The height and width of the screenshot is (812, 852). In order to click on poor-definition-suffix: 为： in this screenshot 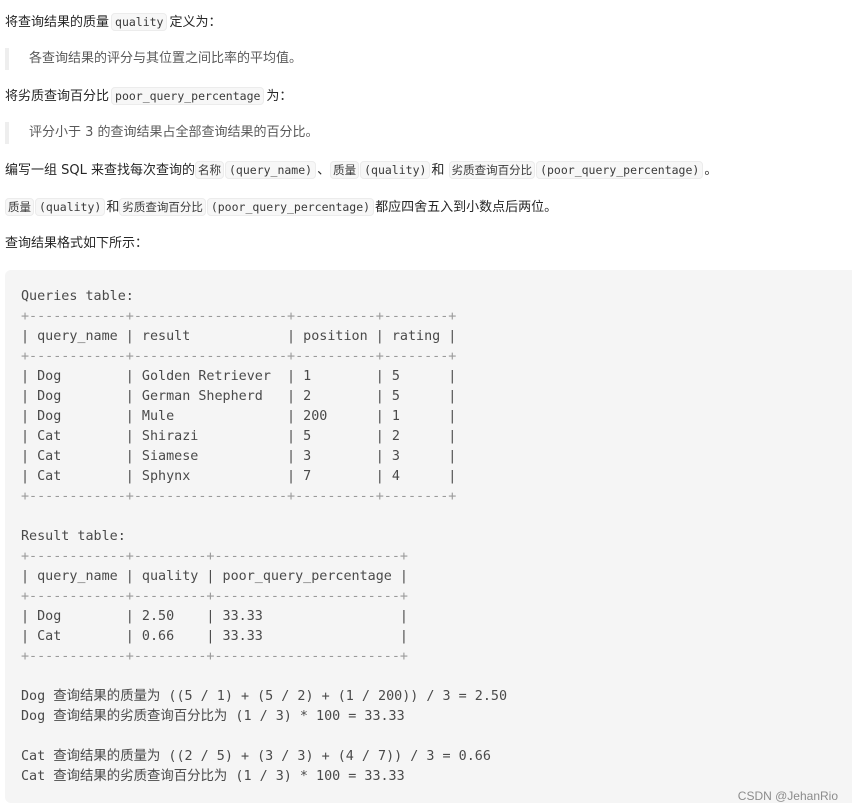, I will do `click(279, 96)`.